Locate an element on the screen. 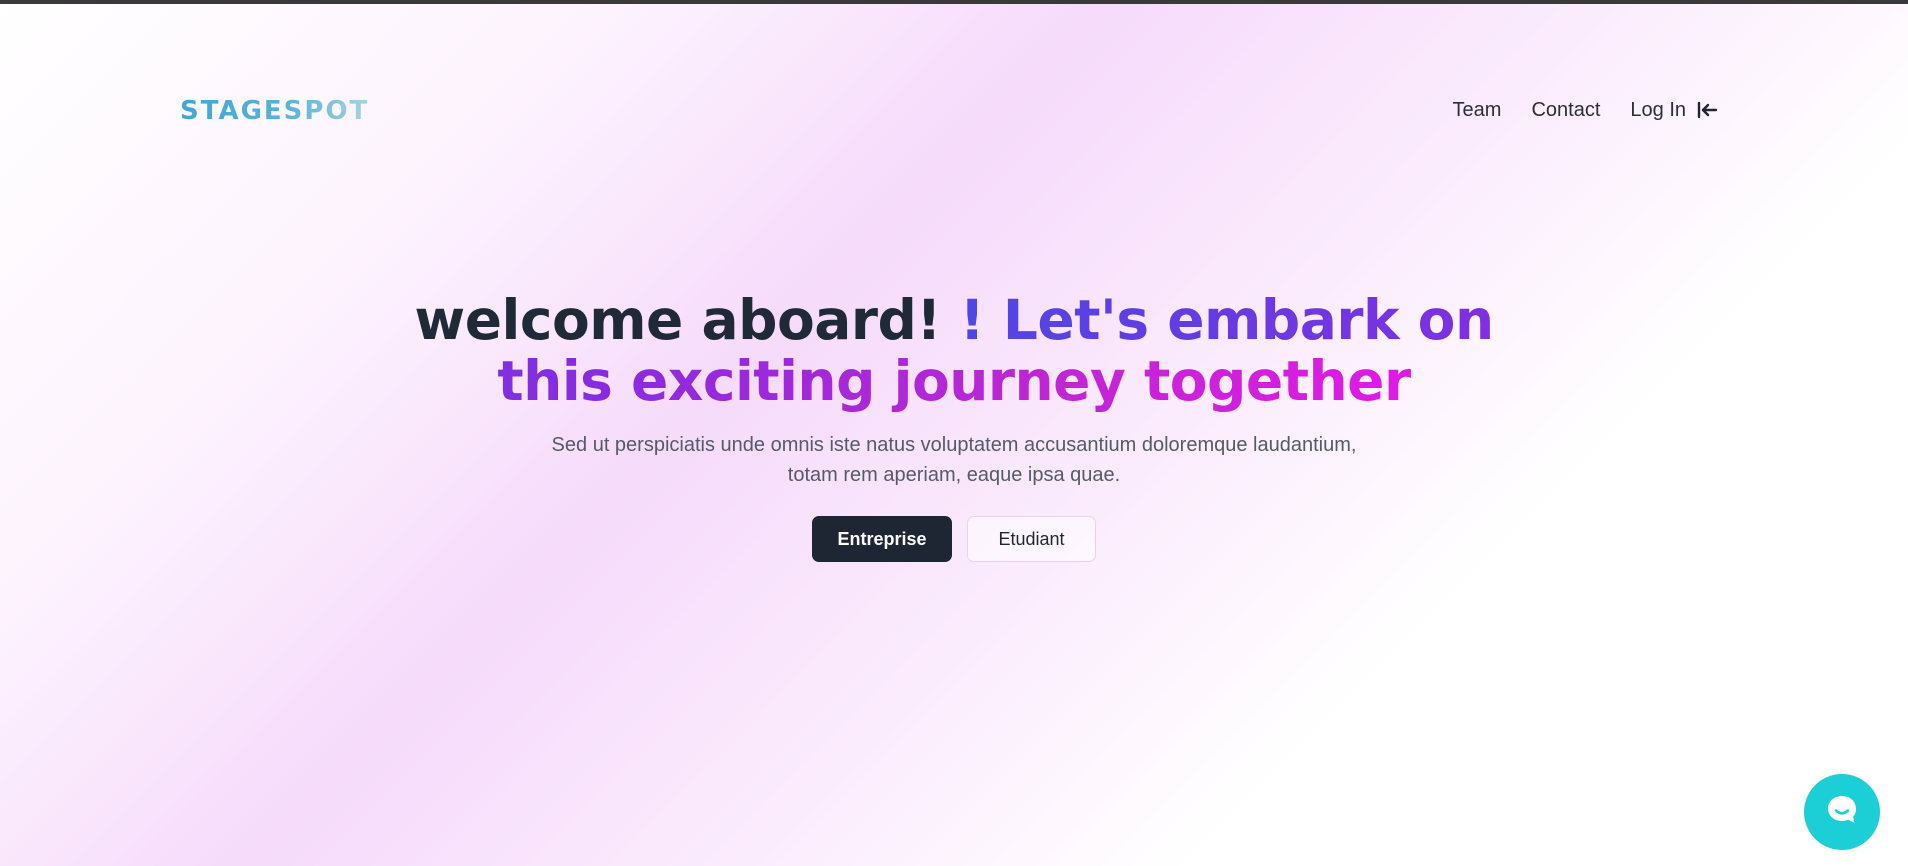  top-border is located at coordinates (954, 2).